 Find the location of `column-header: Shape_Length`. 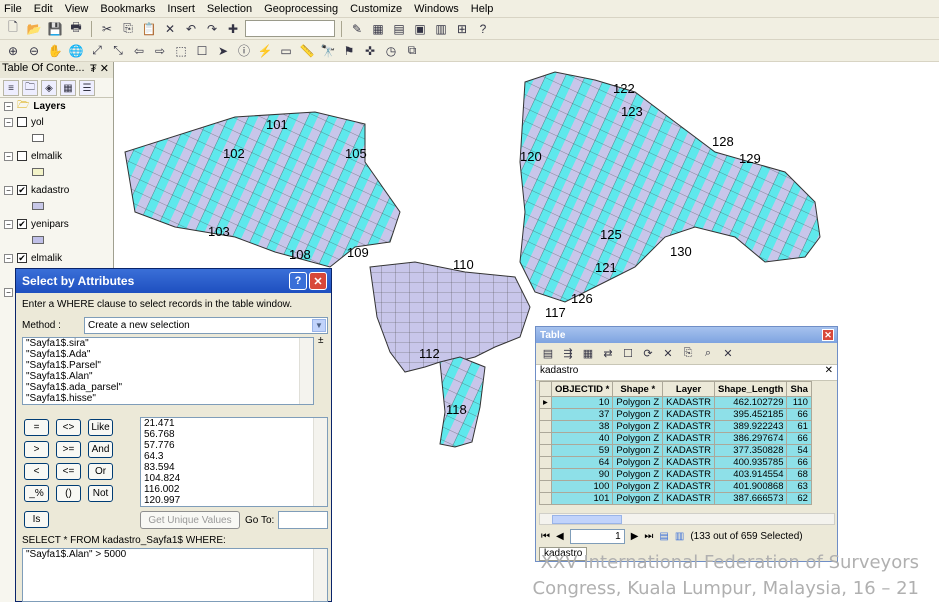

column-header: Shape_Length is located at coordinates (751, 389).